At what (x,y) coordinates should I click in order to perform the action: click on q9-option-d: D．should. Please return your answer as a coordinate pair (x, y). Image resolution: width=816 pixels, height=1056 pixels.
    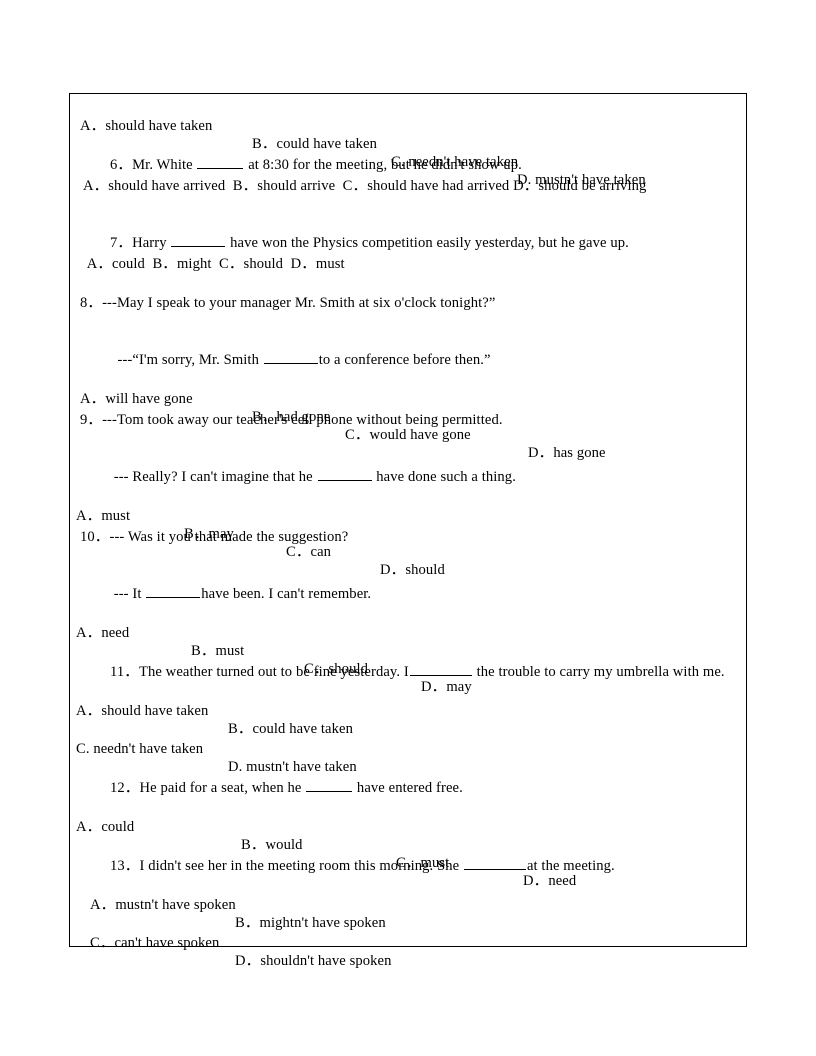
    Looking at the image, I should click on (412, 570).